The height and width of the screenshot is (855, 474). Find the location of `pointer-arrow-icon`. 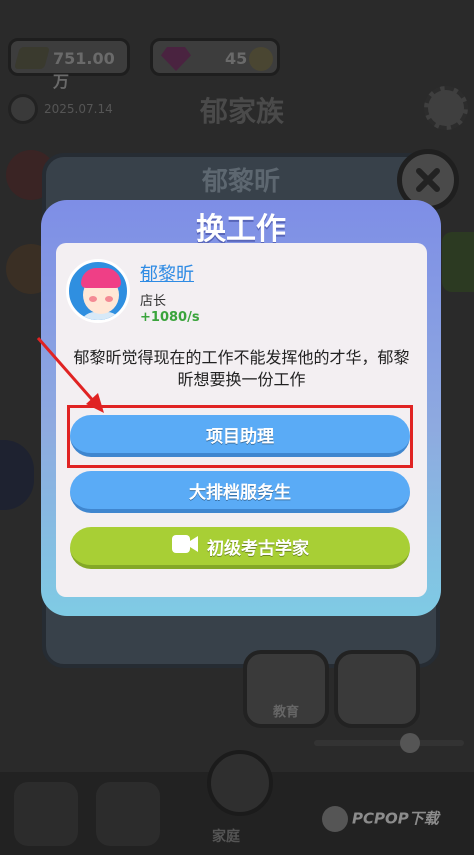

pointer-arrow-icon is located at coordinates (70, 375).